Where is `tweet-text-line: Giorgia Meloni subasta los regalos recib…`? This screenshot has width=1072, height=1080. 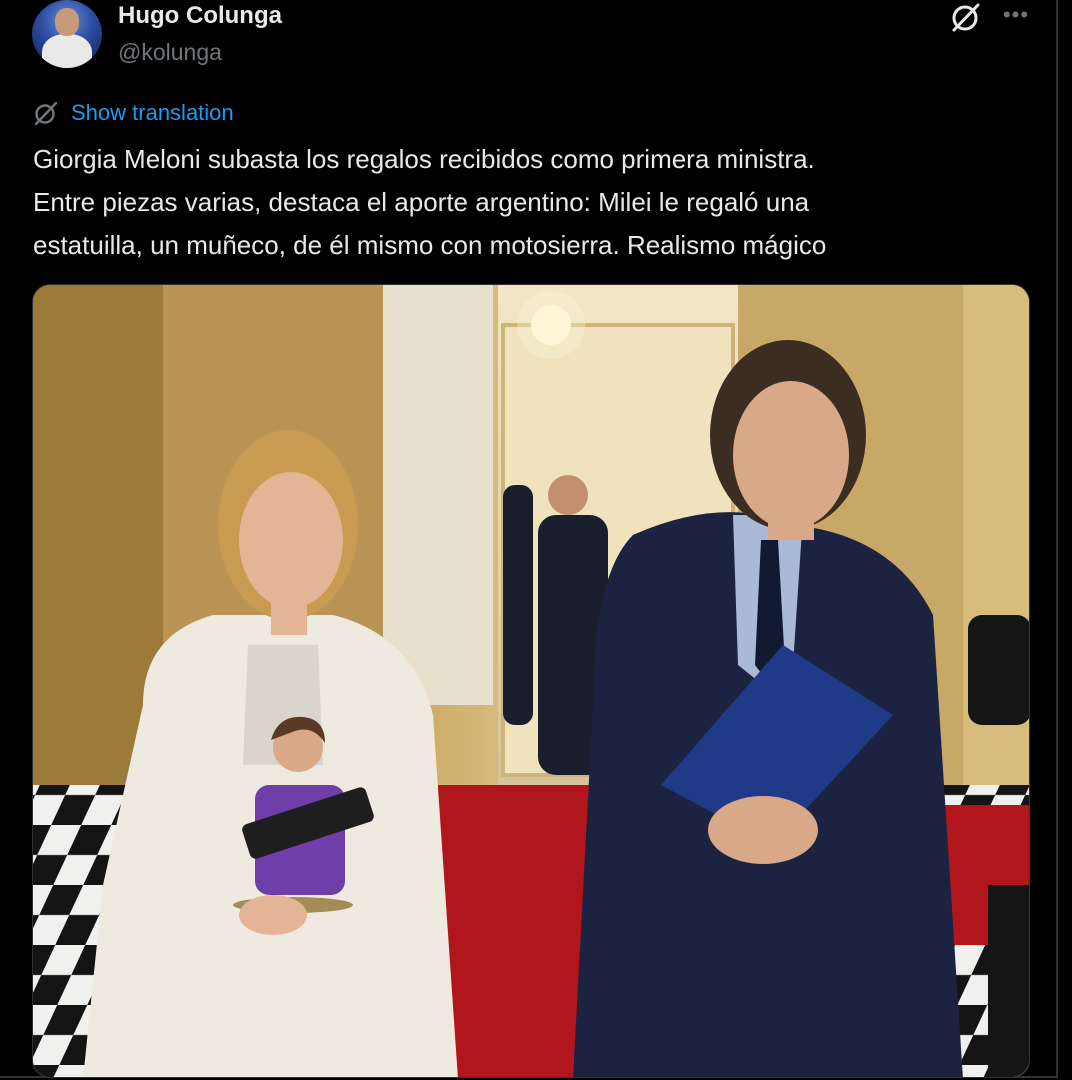 tweet-text-line: Giorgia Meloni subasta los regalos recib… is located at coordinates (424, 159).